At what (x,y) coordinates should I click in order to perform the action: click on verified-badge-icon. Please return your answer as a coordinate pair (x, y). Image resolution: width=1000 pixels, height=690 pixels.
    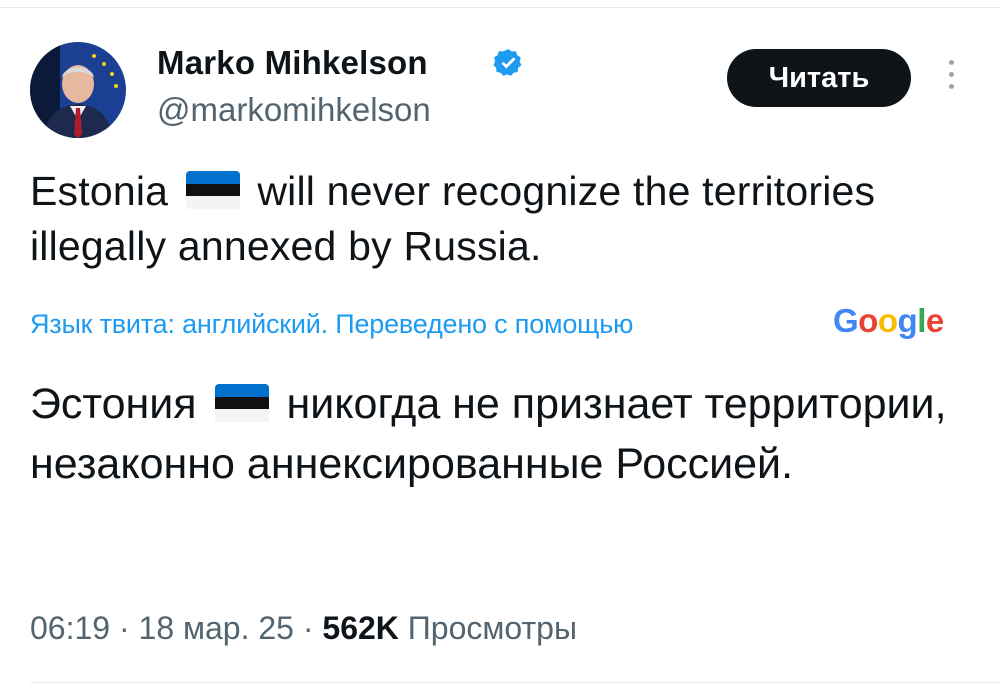
    Looking at the image, I should click on (507, 62).